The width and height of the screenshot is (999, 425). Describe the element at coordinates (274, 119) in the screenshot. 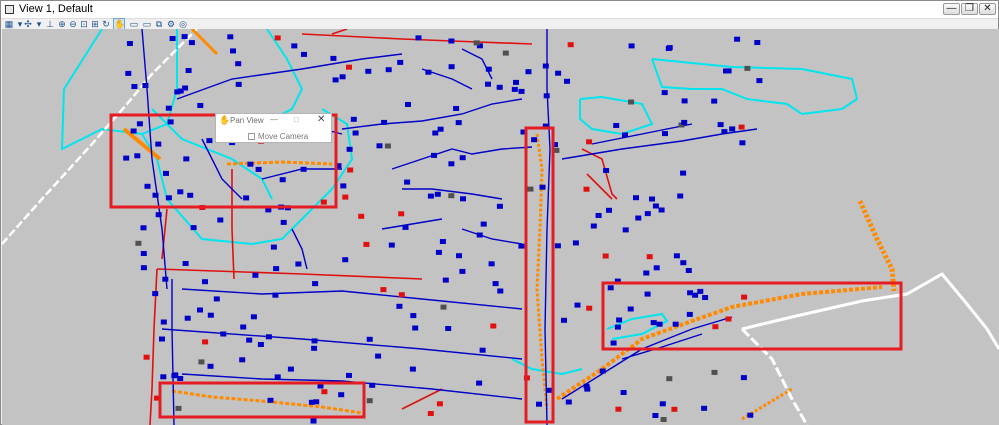

I see `pan-view-minimize-button: —` at that location.